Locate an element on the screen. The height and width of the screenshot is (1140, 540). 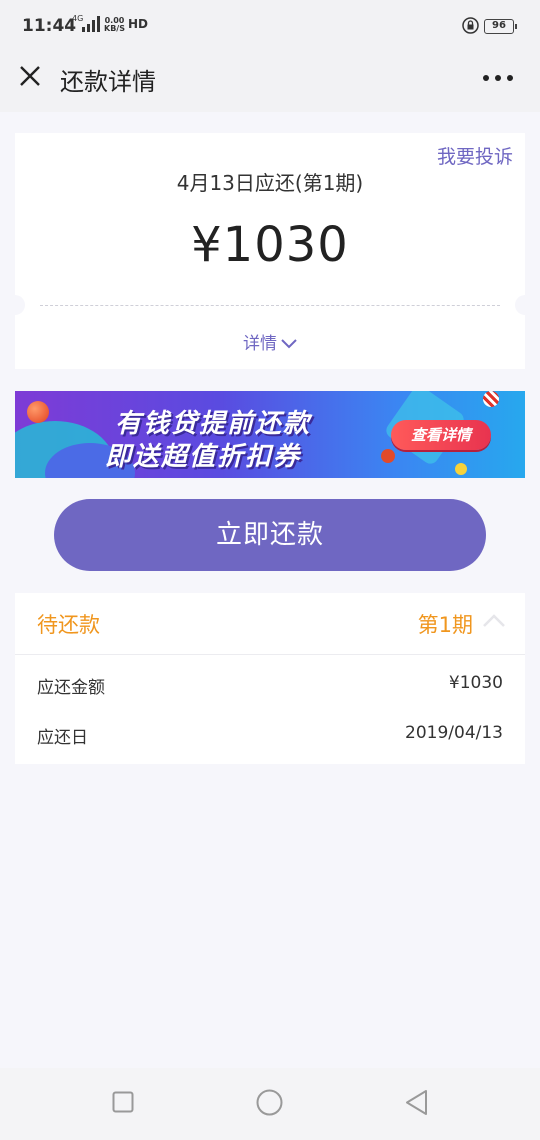
status-time: 11:44 is located at coordinates (49, 26).